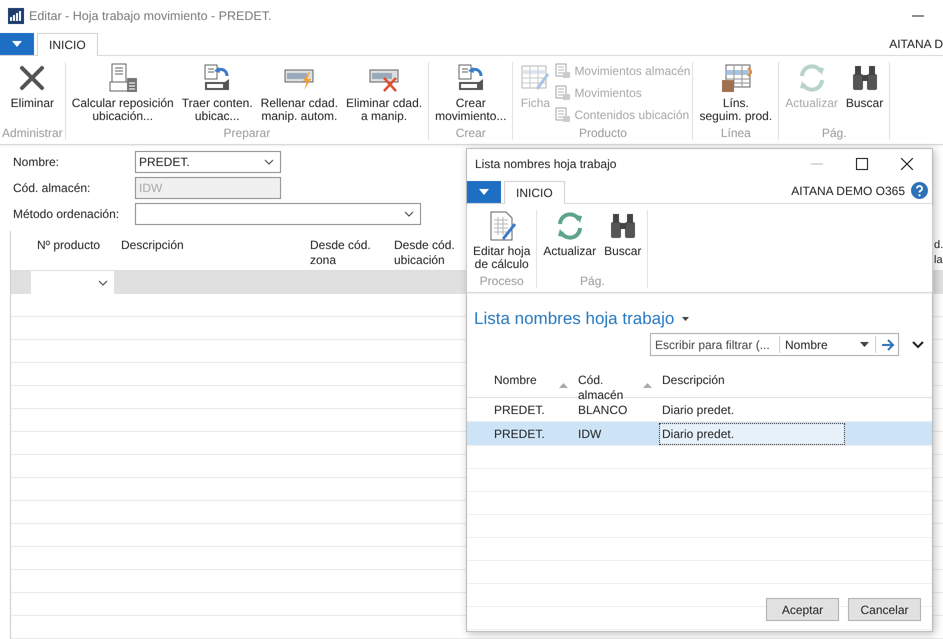  What do you see at coordinates (698, 410) in the screenshot?
I see `table-cell-text: Diario predet.` at bounding box center [698, 410].